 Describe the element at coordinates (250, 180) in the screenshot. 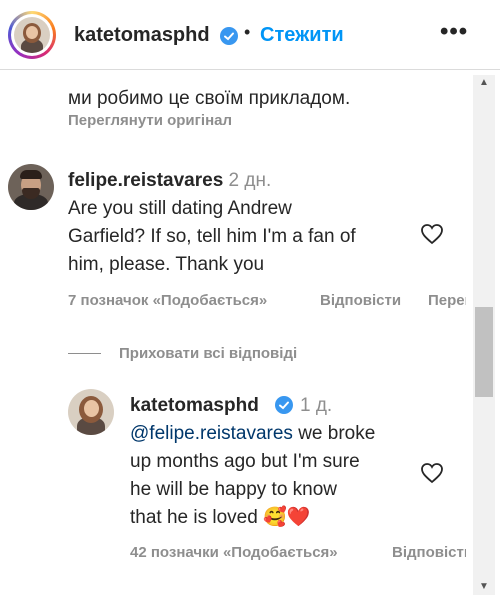

I see `comment-time: 2 дн.` at that location.